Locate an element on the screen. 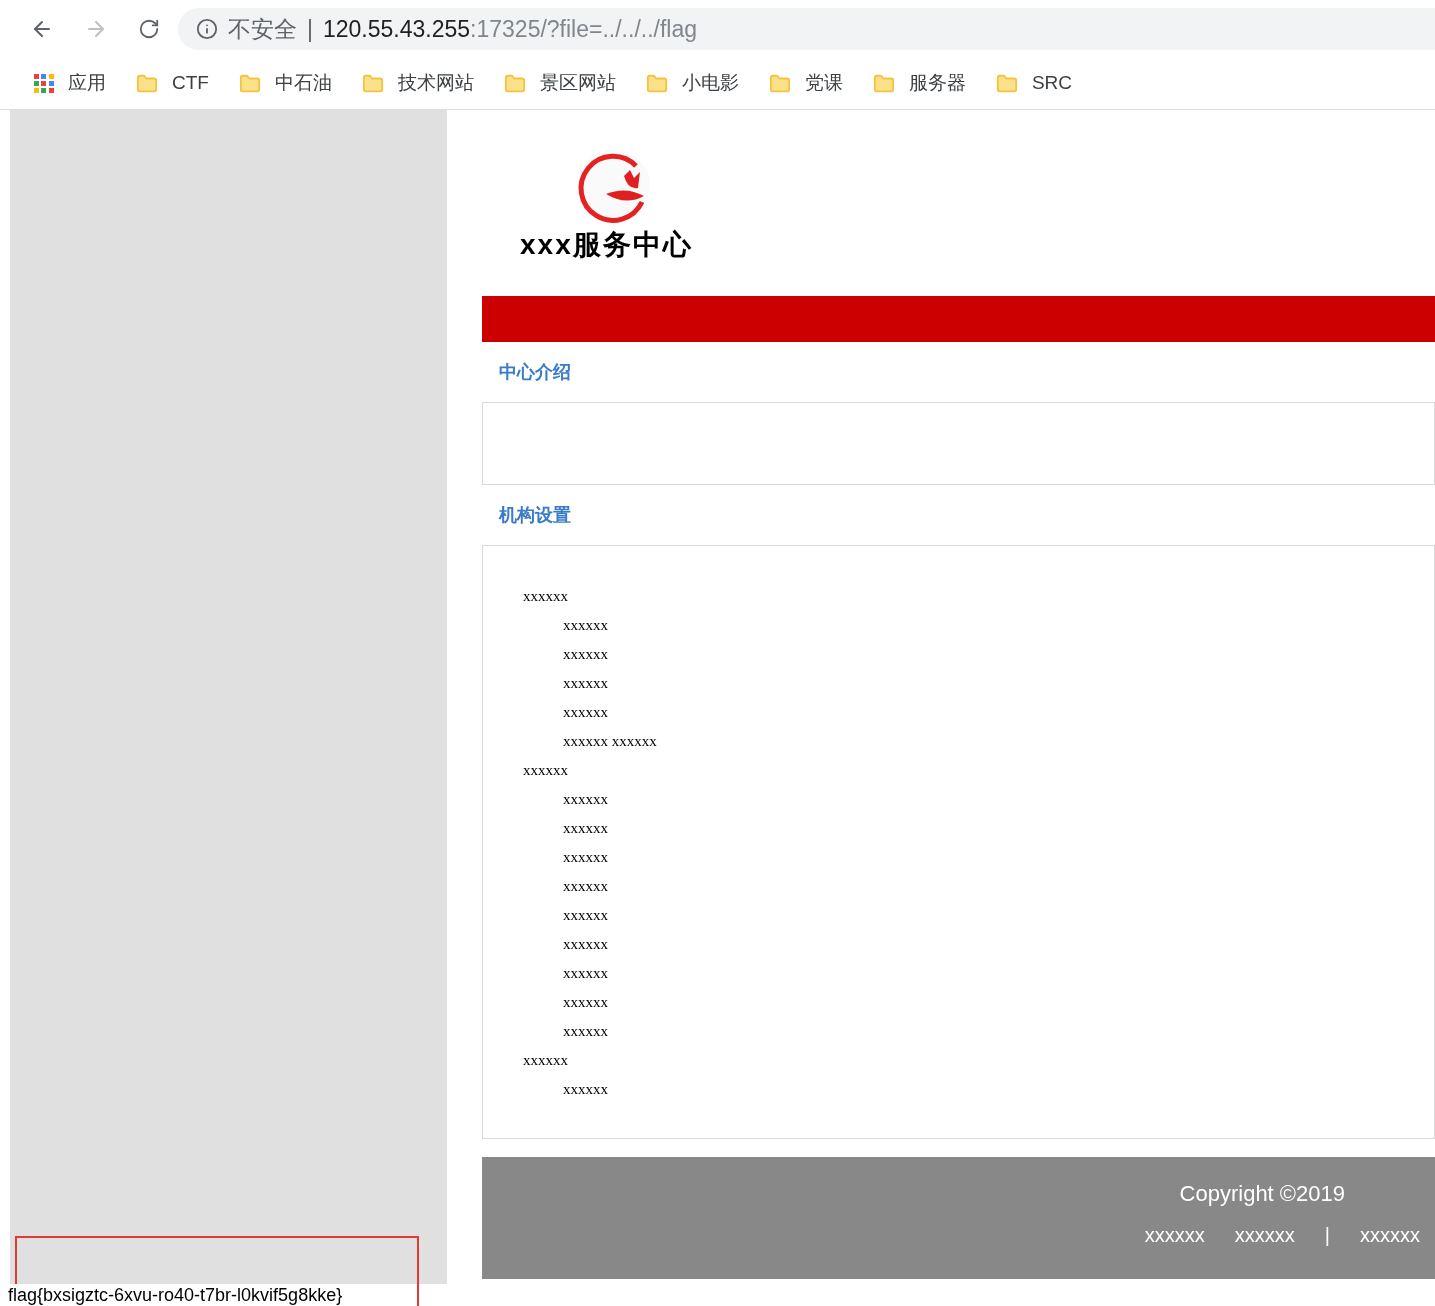  bookmark: 景区网站 is located at coordinates (559, 83).